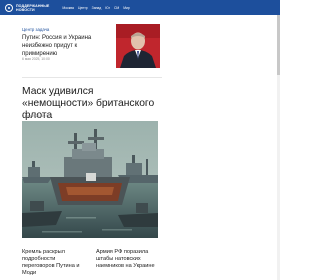 The image size is (320, 280). What do you see at coordinates (83, 8) in the screenshot?
I see `nav-item-center: Центр` at bounding box center [83, 8].